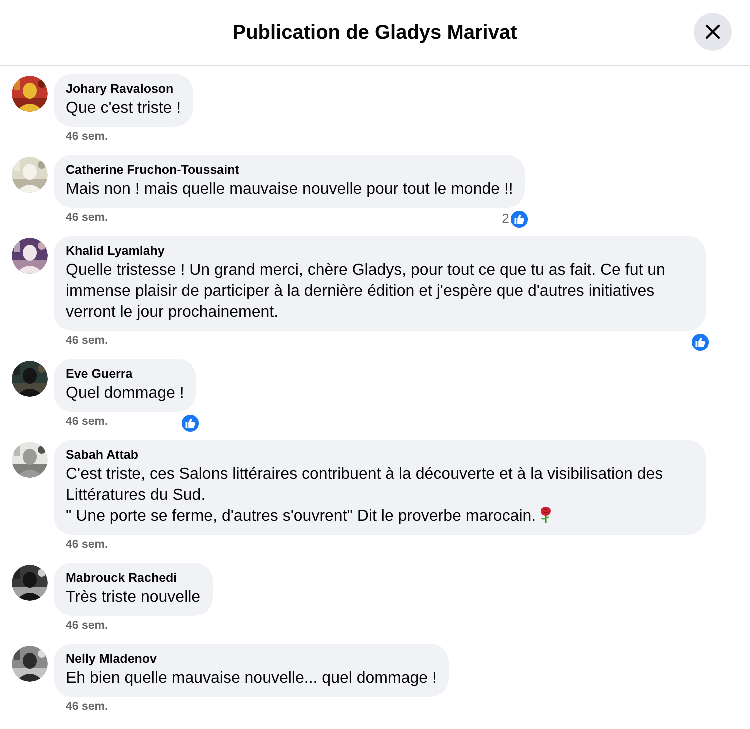 The width and height of the screenshot is (750, 729). What do you see at coordinates (375, 32) in the screenshot?
I see `dialog-title: Publication de Gladys Marivat` at bounding box center [375, 32].